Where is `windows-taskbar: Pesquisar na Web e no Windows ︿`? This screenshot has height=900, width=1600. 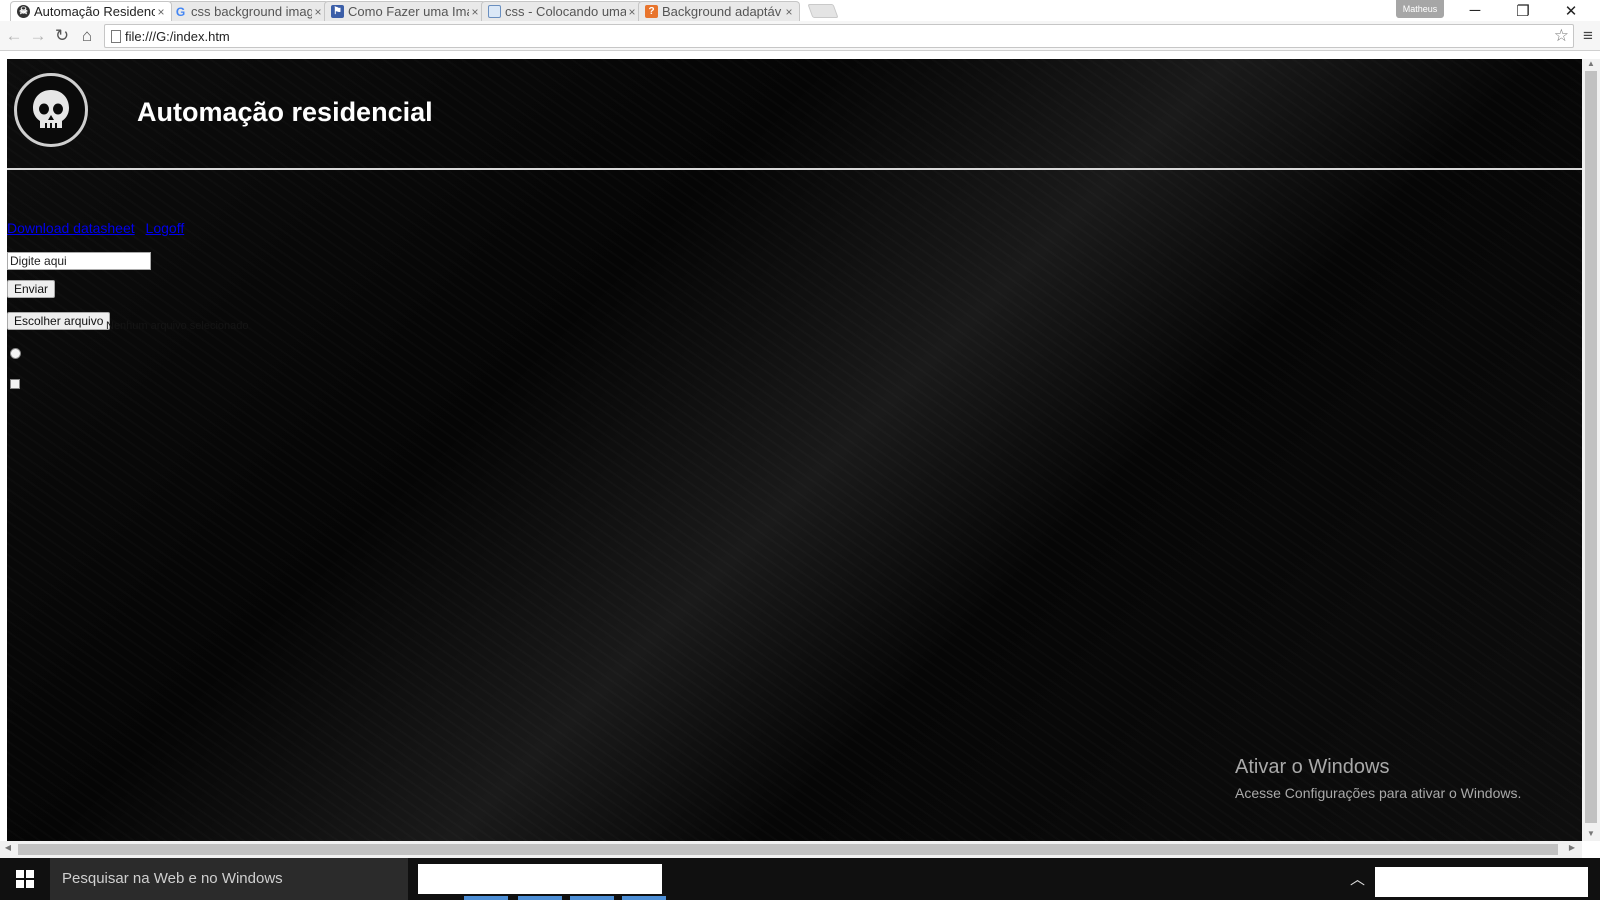 windows-taskbar: Pesquisar na Web e no Windows ︿ is located at coordinates (800, 879).